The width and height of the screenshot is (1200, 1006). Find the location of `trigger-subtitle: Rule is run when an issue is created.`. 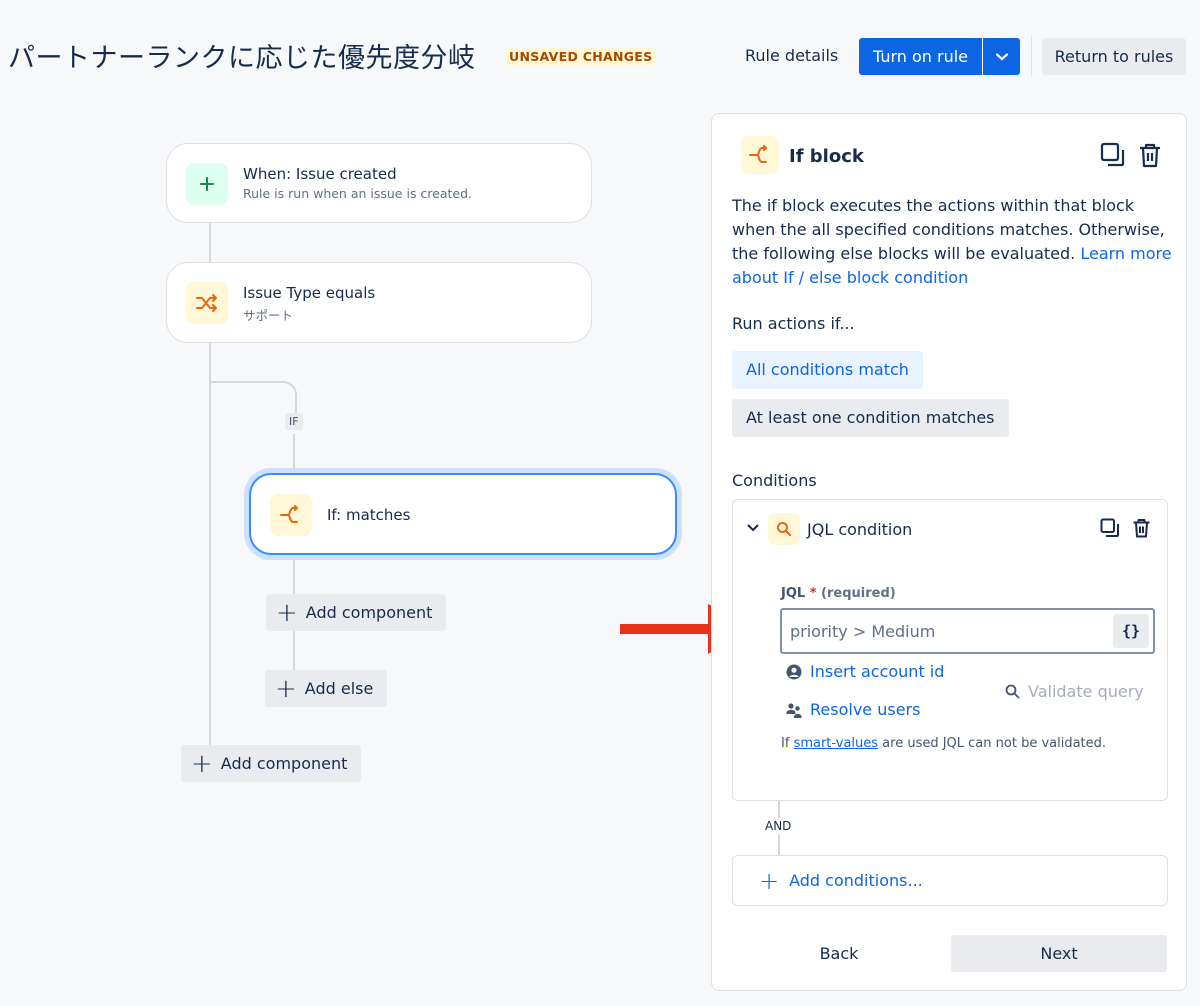

trigger-subtitle: Rule is run when an issue is created. is located at coordinates (358, 193).